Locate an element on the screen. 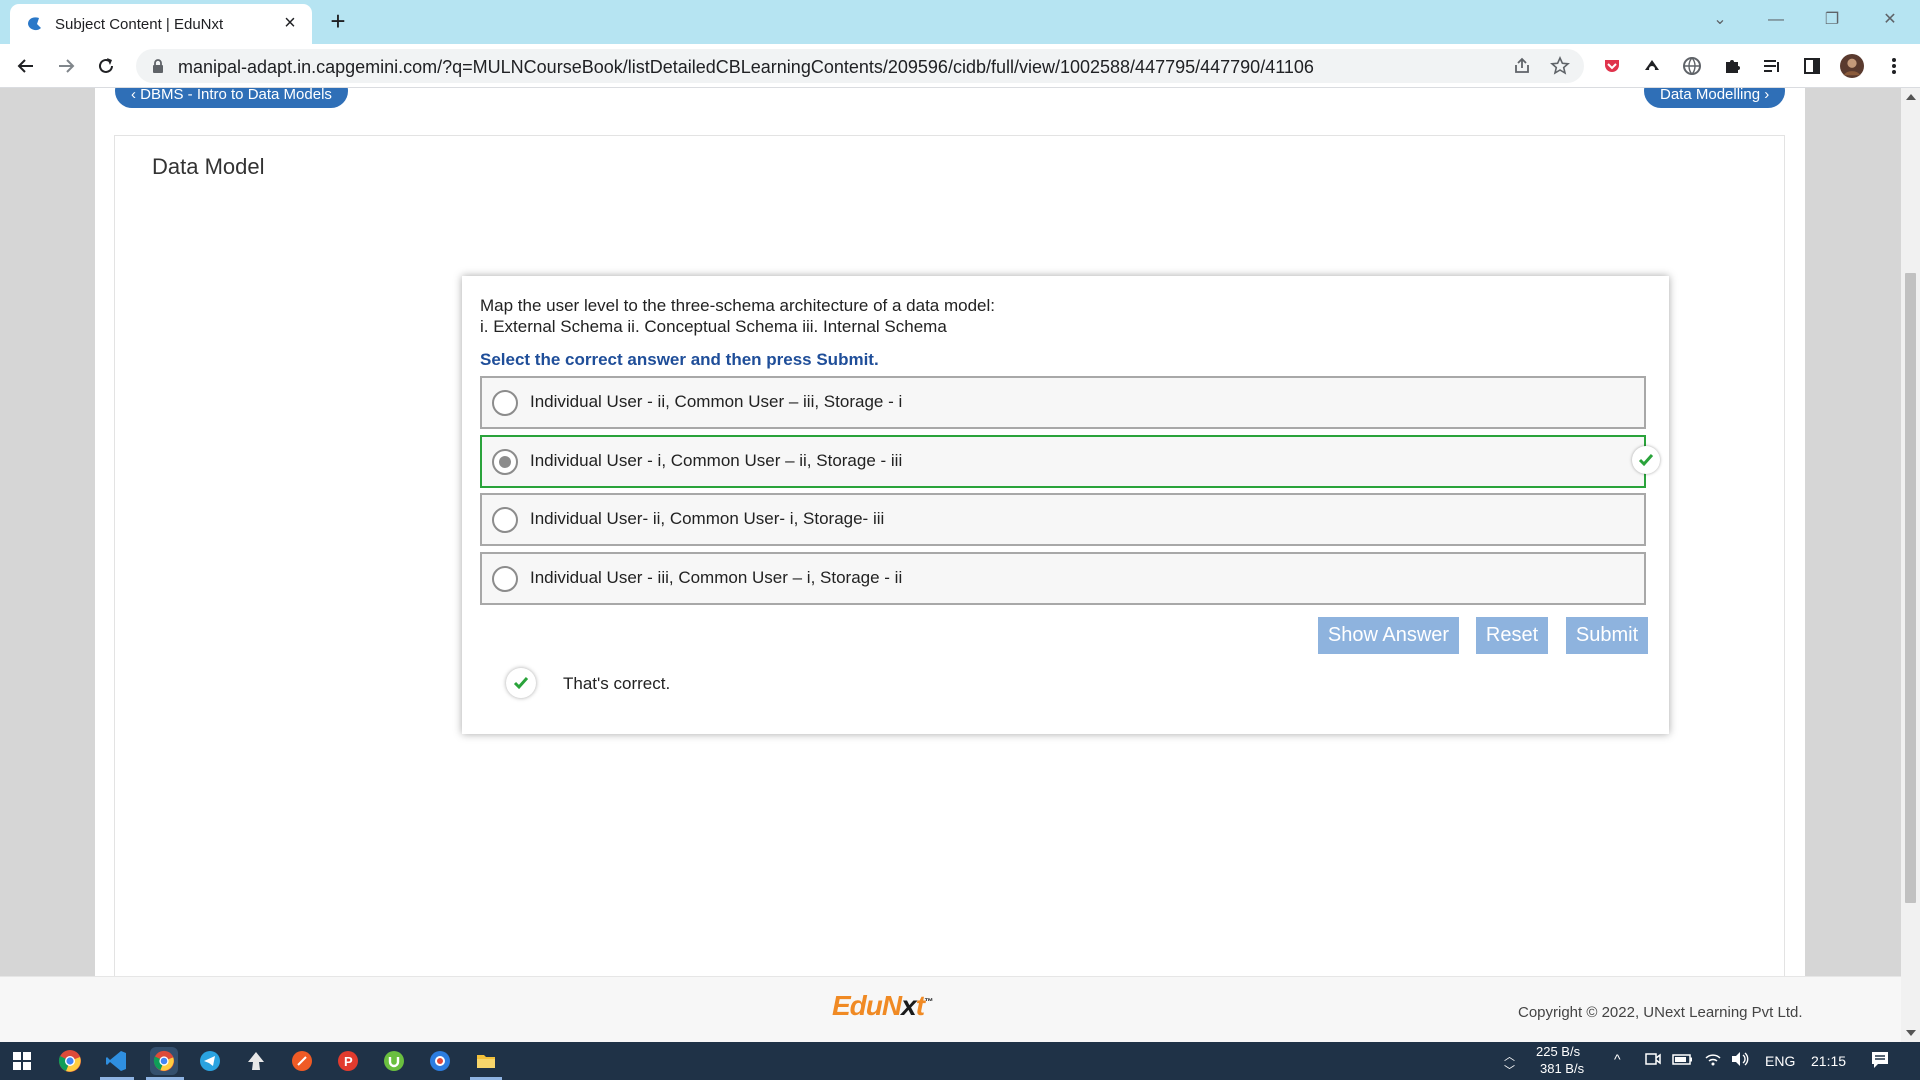 The width and height of the screenshot is (1920, 1080). chrome-taskbar-icon is located at coordinates (70, 1061).